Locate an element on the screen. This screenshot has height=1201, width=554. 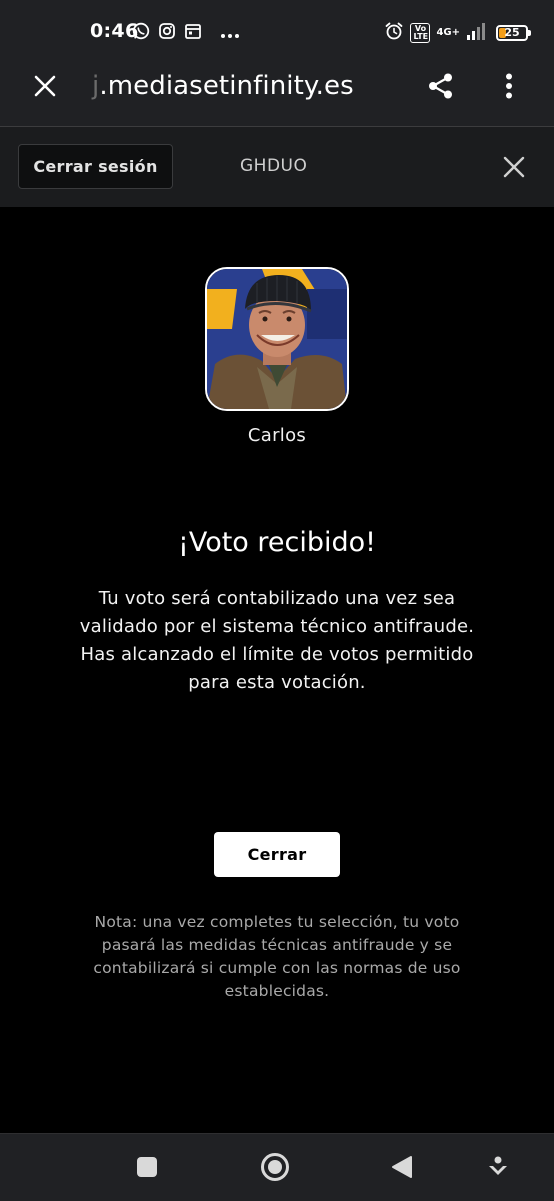
status-notification-icons is located at coordinates (186, 33).